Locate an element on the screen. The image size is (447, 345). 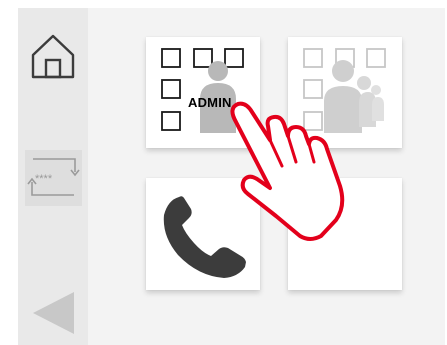
back-arrow-icon is located at coordinates (53, 313).